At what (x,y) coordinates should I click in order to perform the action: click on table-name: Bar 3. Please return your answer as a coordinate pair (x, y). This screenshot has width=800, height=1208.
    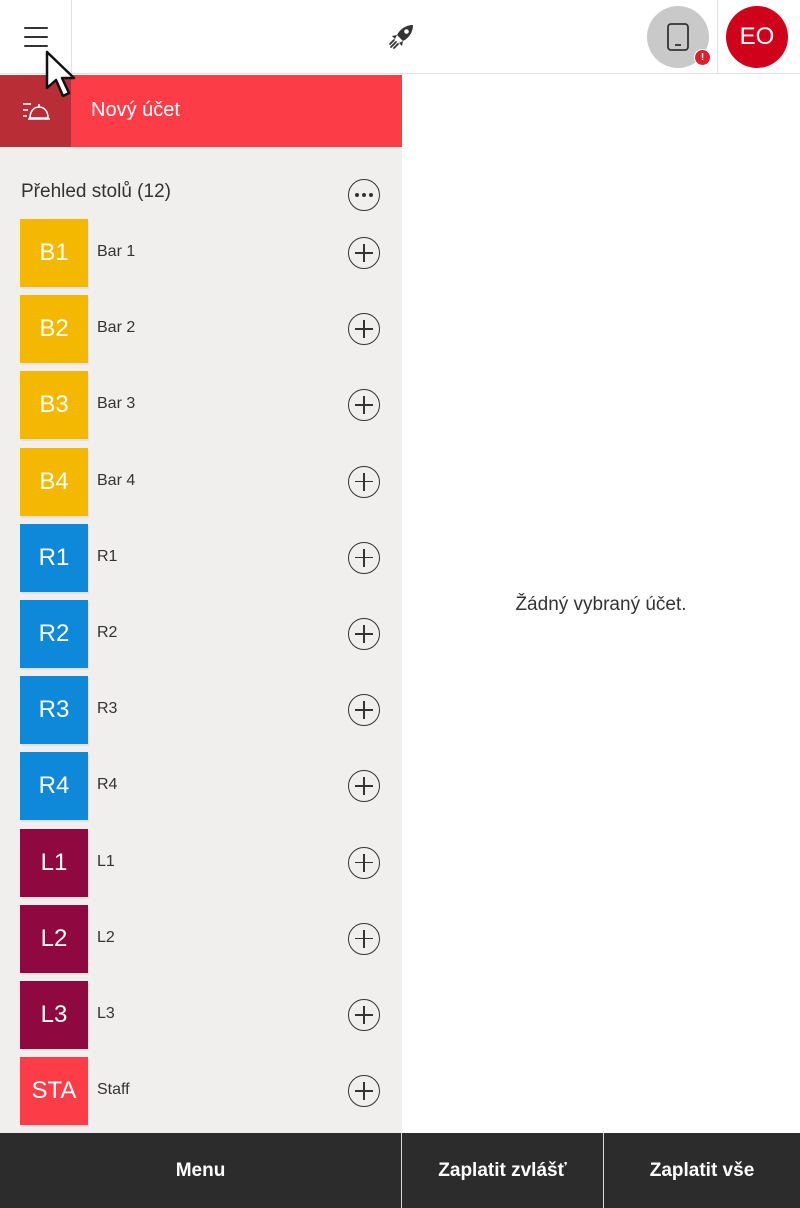
    Looking at the image, I should click on (116, 404).